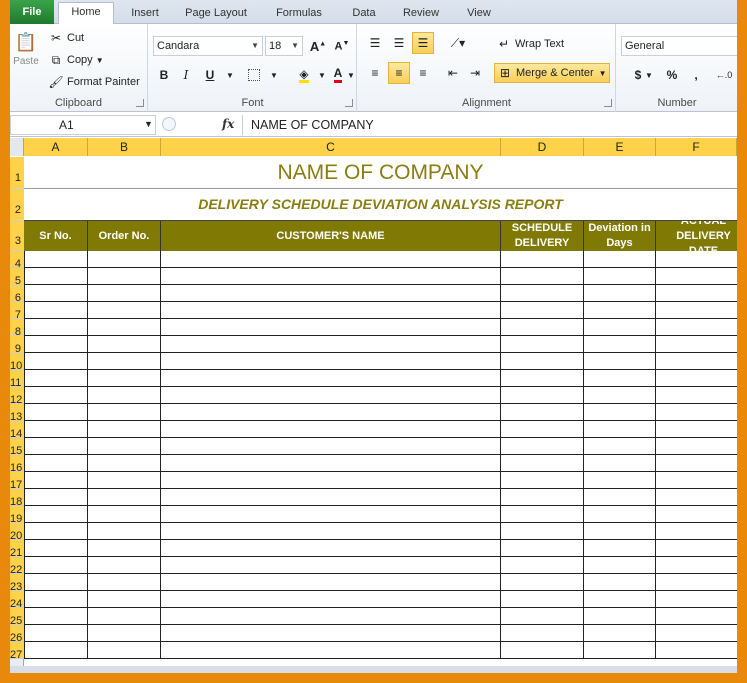 The image size is (747, 683). I want to click on column-header-a: A, so click(56, 147).